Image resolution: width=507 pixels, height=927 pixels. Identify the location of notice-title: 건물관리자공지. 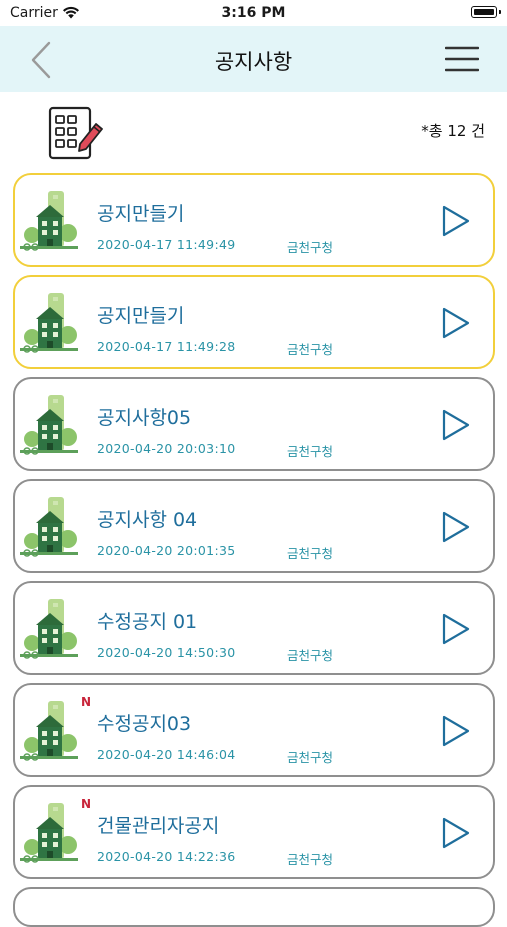
(158, 826).